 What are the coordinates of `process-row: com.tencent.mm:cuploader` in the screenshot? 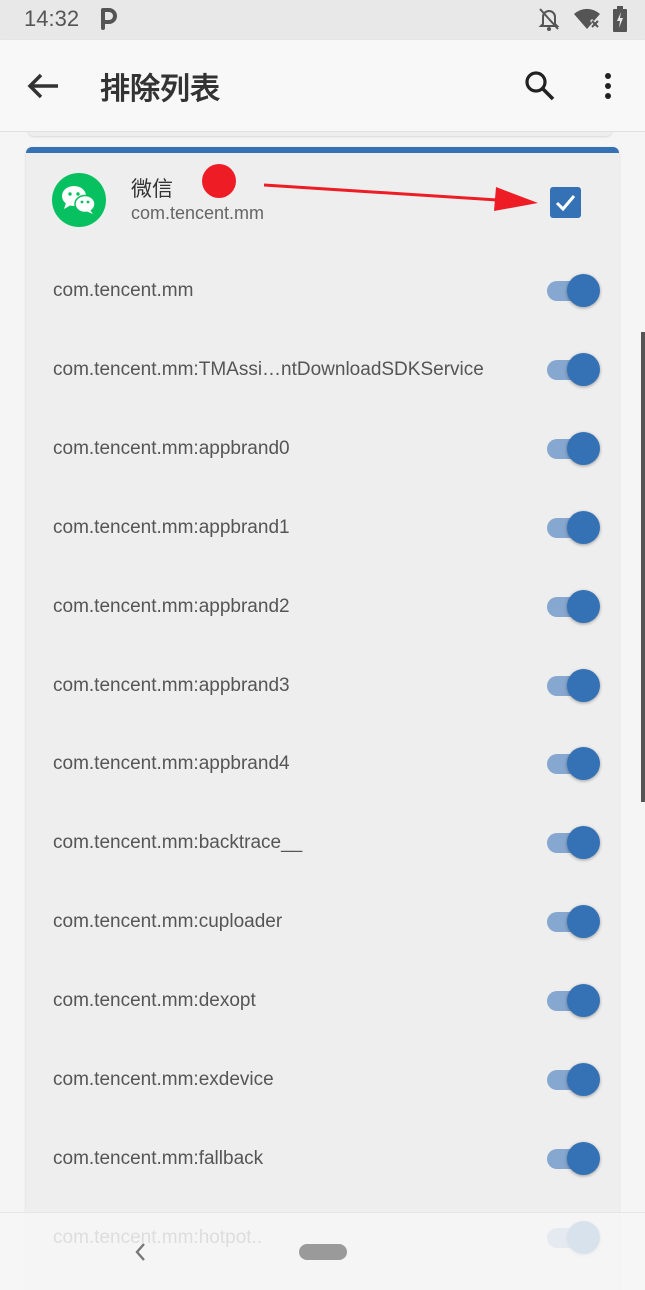 It's located at (322, 922).